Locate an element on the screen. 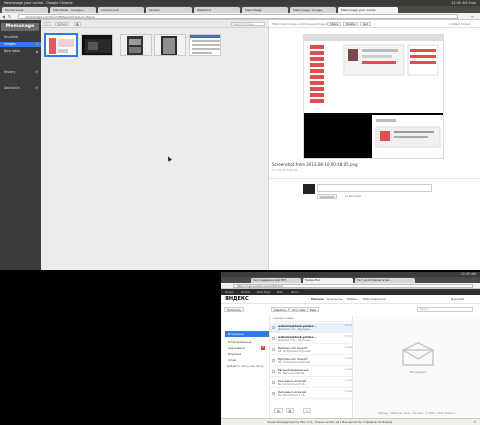 The height and width of the screenshot is (425, 480). sidebar-item-danishon: DanishOn ⚙ is located at coordinates (20, 88).